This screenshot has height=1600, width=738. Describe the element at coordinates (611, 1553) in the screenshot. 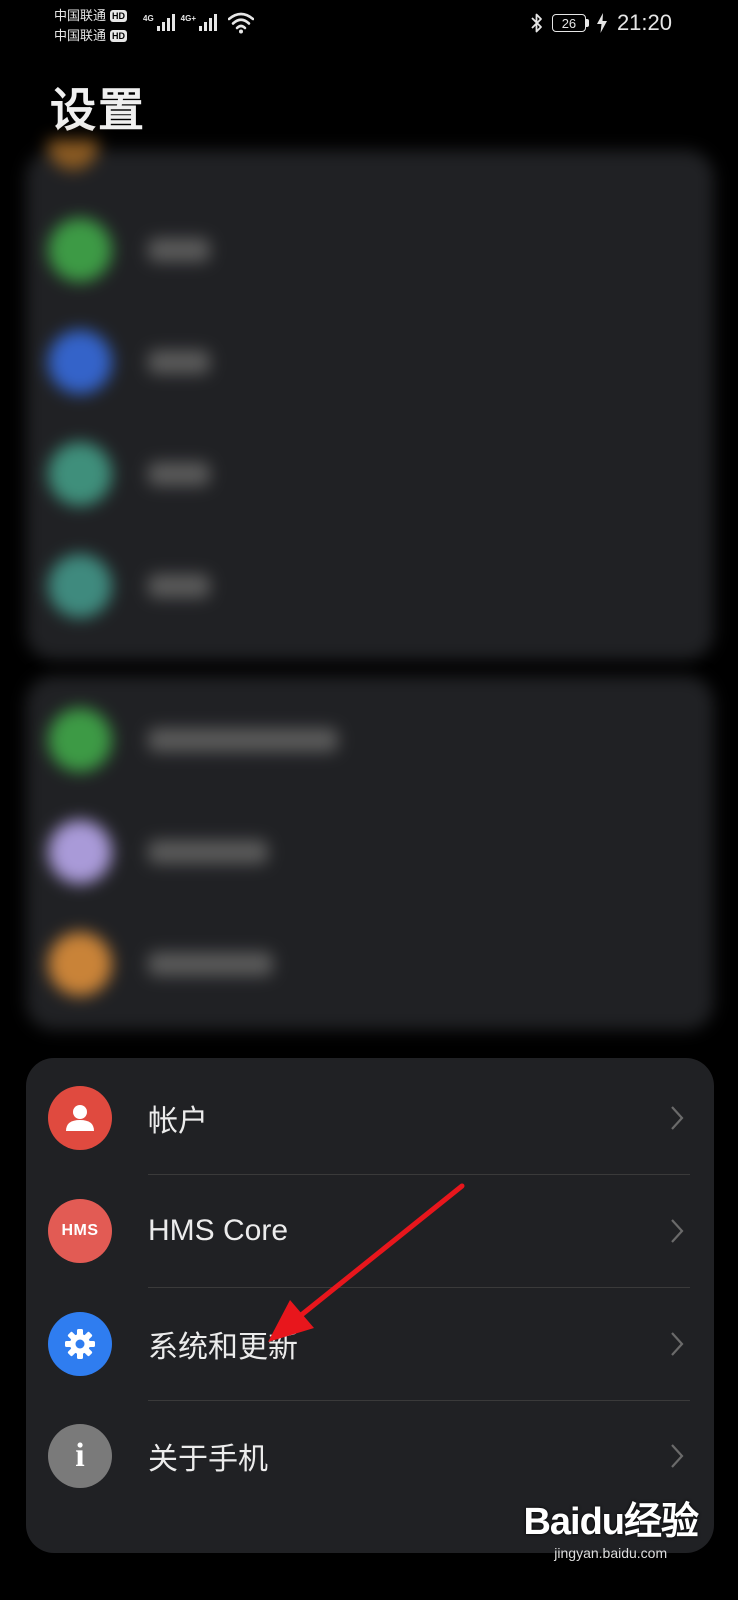

I see `watermark-url: jingyan.baidu.com` at that location.